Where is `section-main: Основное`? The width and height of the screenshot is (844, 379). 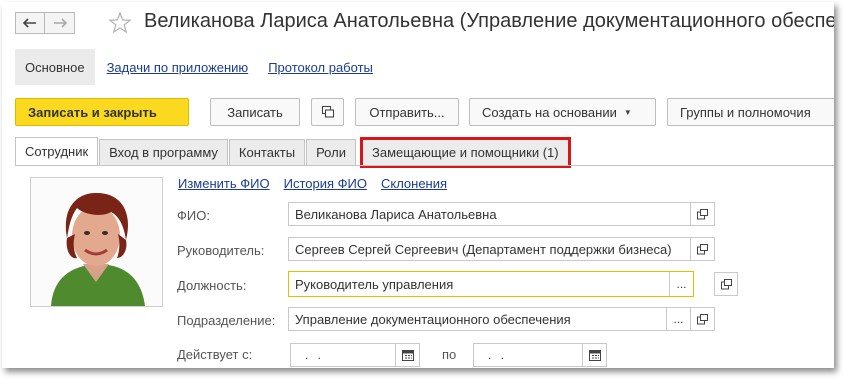 section-main: Основное is located at coordinates (55, 67).